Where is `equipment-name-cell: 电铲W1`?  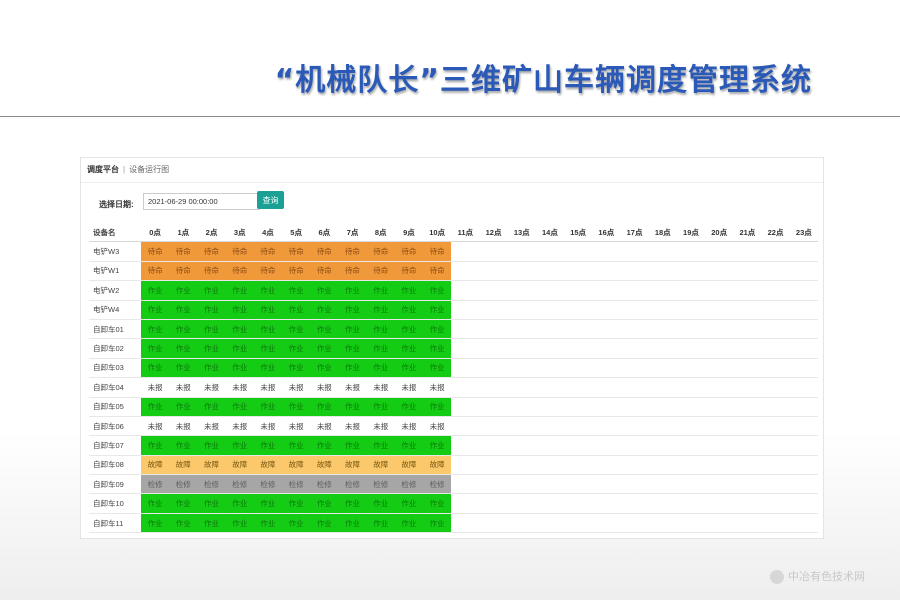 equipment-name-cell: 电铲W1 is located at coordinates (115, 271).